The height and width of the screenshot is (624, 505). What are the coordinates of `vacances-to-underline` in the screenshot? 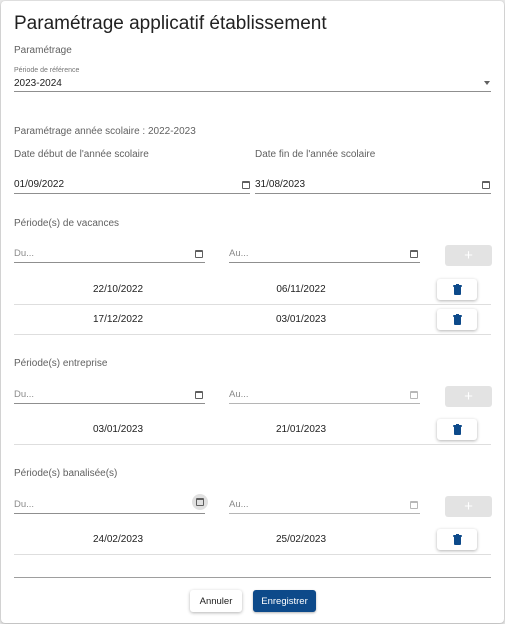 It's located at (324, 262).